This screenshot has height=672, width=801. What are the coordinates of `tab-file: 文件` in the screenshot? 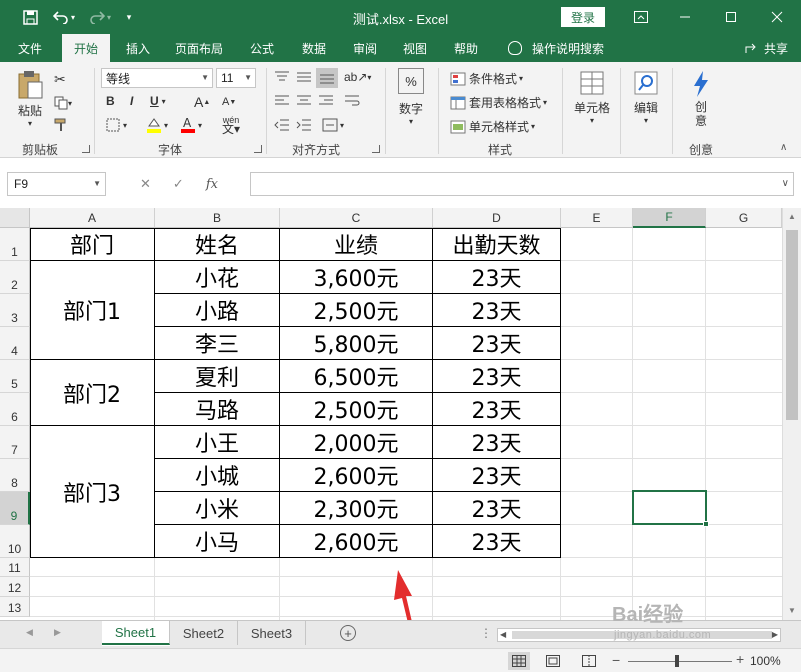 It's located at (30, 48).